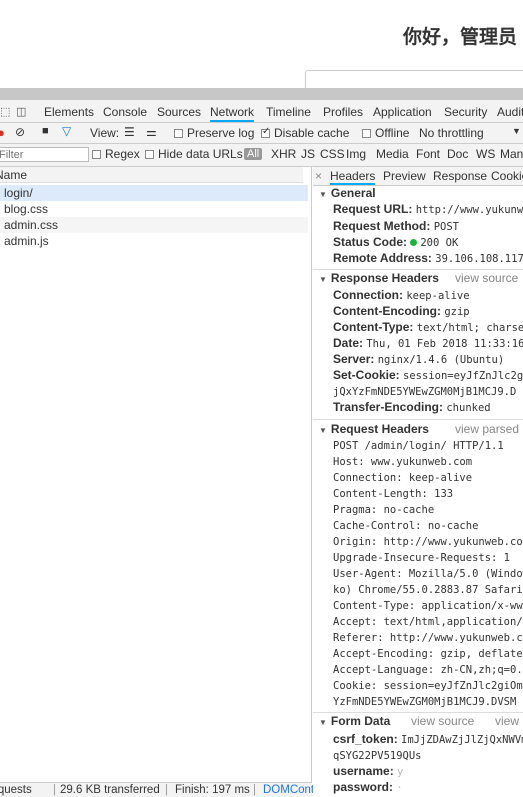 The height and width of the screenshot is (797, 523). I want to click on requests-count: 4 requests, so click(16, 790).